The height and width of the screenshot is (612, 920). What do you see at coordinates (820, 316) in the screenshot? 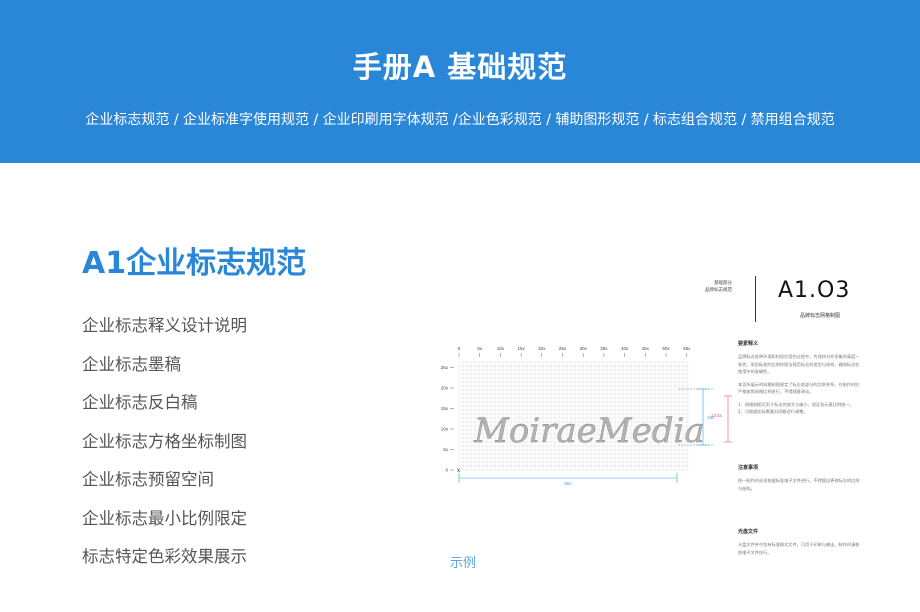
I see `page-subtitle: 品牌标志网格制图` at bounding box center [820, 316].